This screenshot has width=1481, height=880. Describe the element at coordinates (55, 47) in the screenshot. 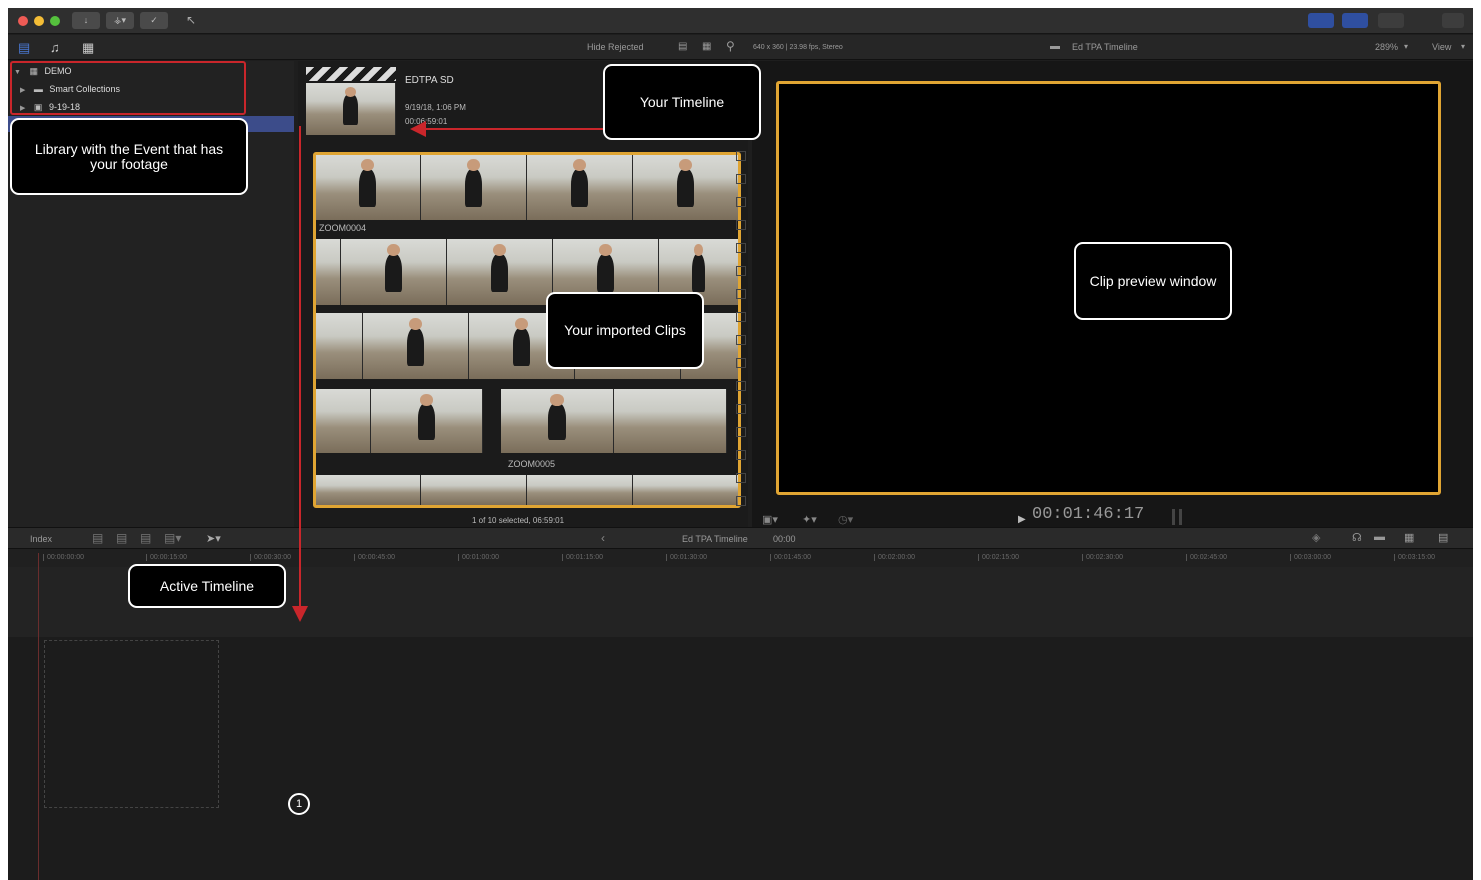

I see `photos-audio-icon: ♫` at that location.